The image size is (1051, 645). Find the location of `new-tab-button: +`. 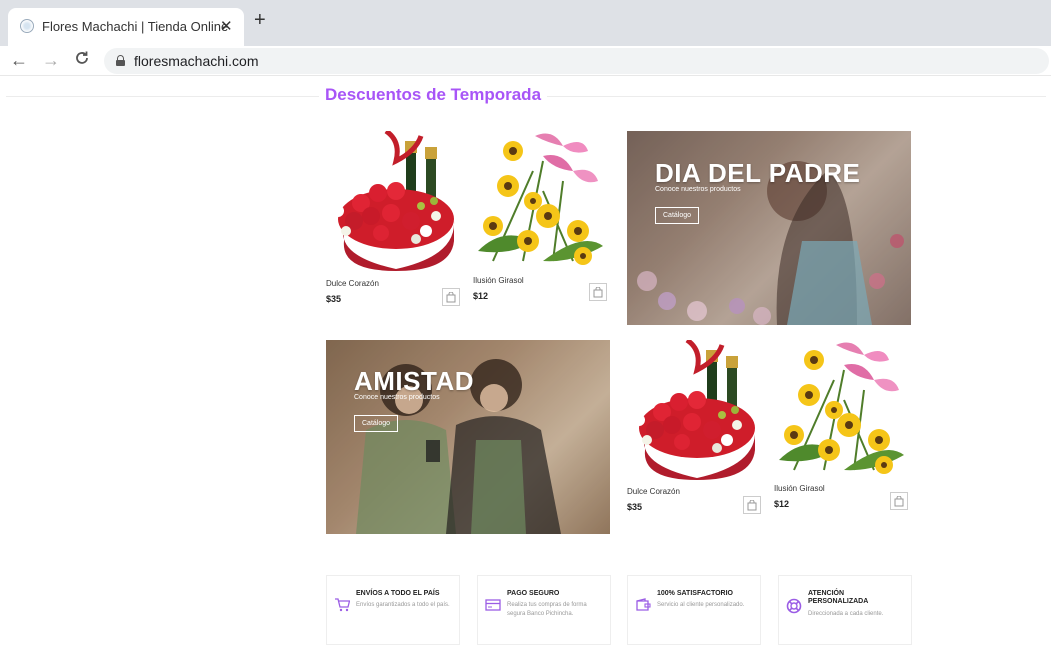

new-tab-button: + is located at coordinates (260, 20).